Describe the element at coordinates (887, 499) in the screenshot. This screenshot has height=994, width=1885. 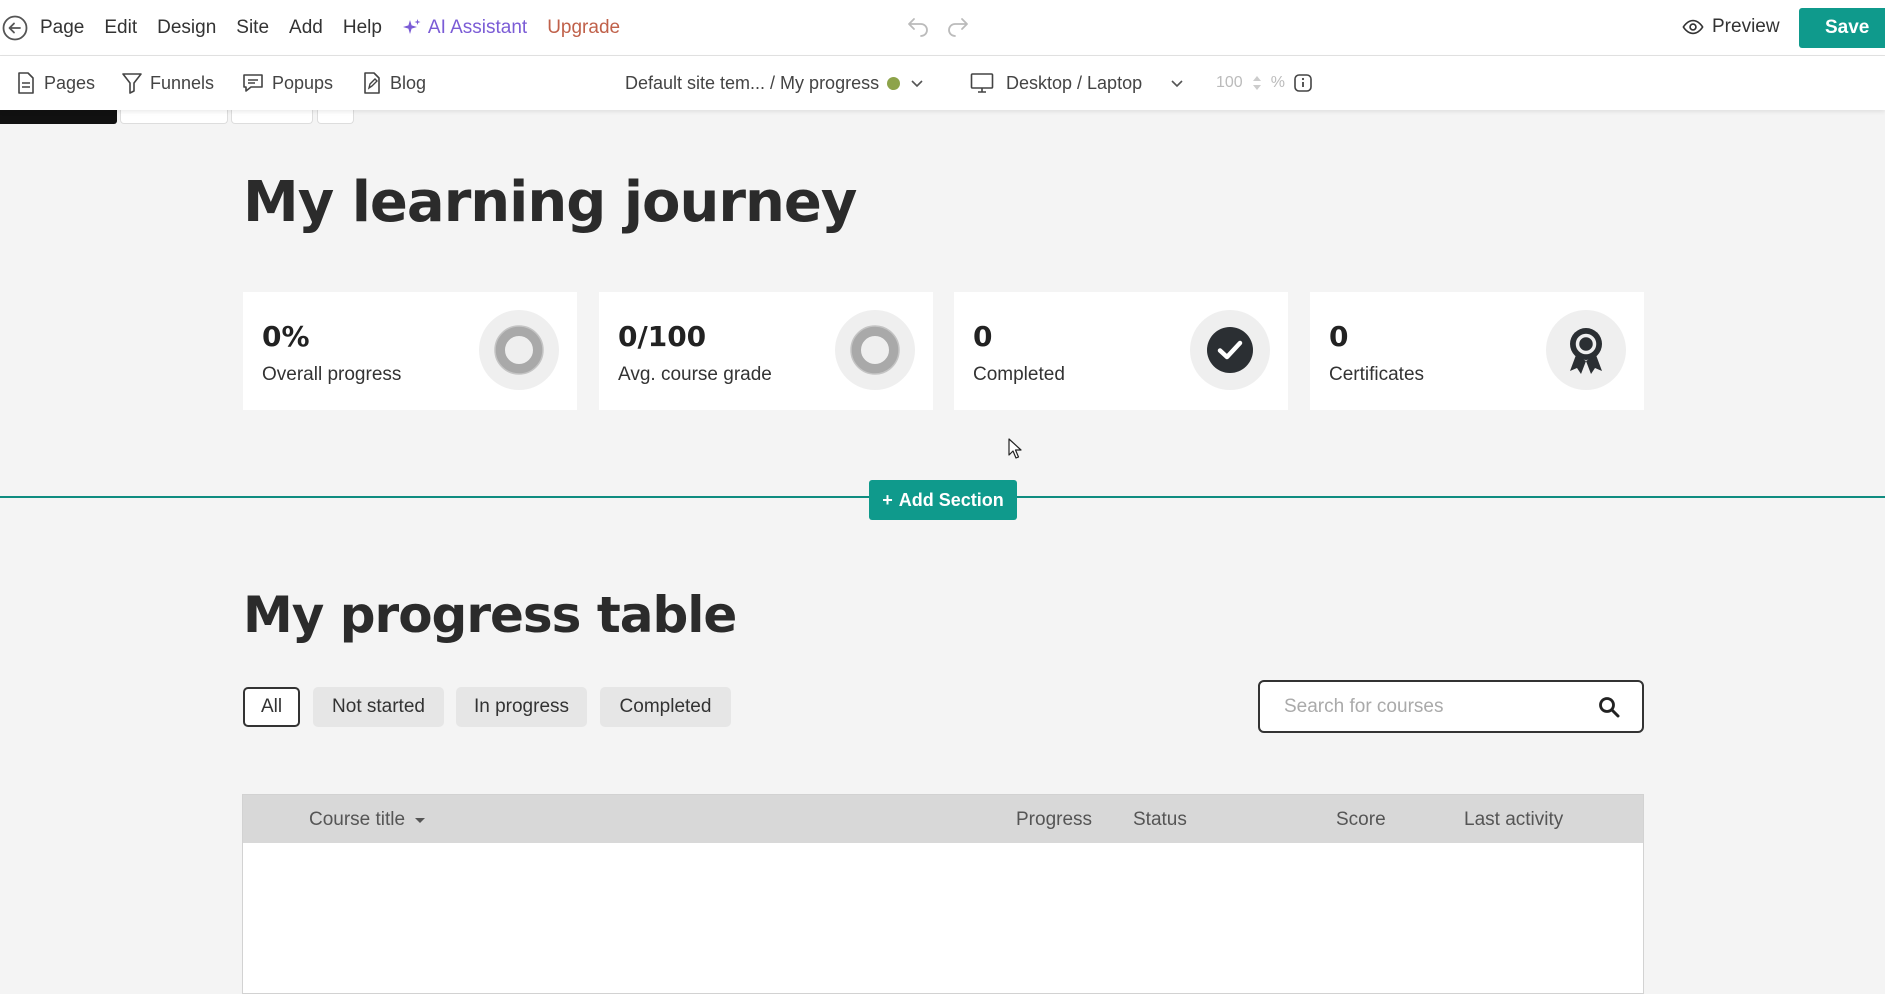
I see `plus-icon: +` at that location.